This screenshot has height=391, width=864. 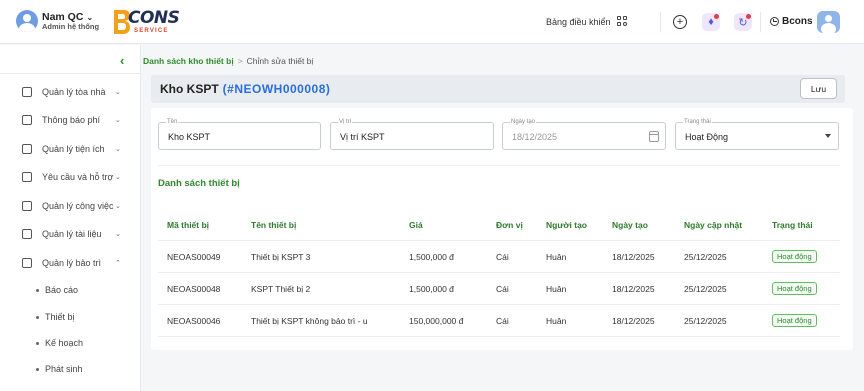 What do you see at coordinates (697, 122) in the screenshot?
I see `status-label: Trạng thái` at bounding box center [697, 122].